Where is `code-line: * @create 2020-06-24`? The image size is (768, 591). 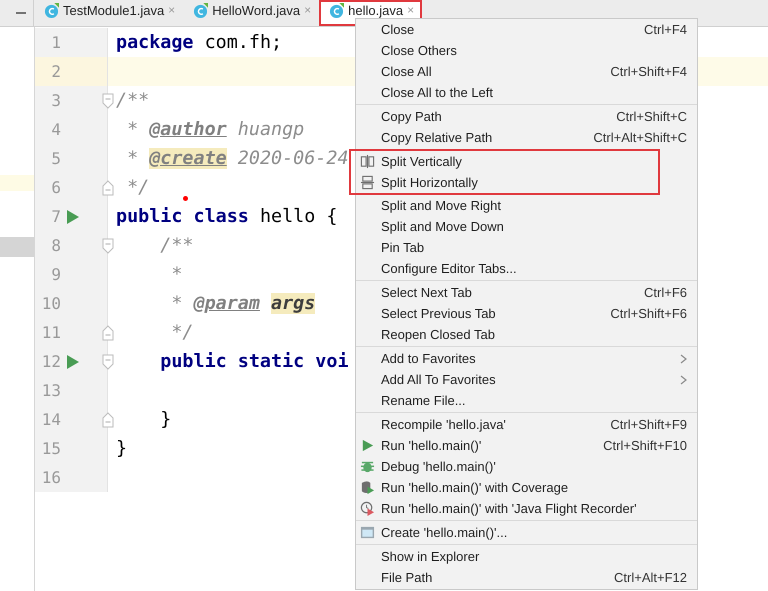
code-line: * @create 2020-06-24 is located at coordinates (237, 158).